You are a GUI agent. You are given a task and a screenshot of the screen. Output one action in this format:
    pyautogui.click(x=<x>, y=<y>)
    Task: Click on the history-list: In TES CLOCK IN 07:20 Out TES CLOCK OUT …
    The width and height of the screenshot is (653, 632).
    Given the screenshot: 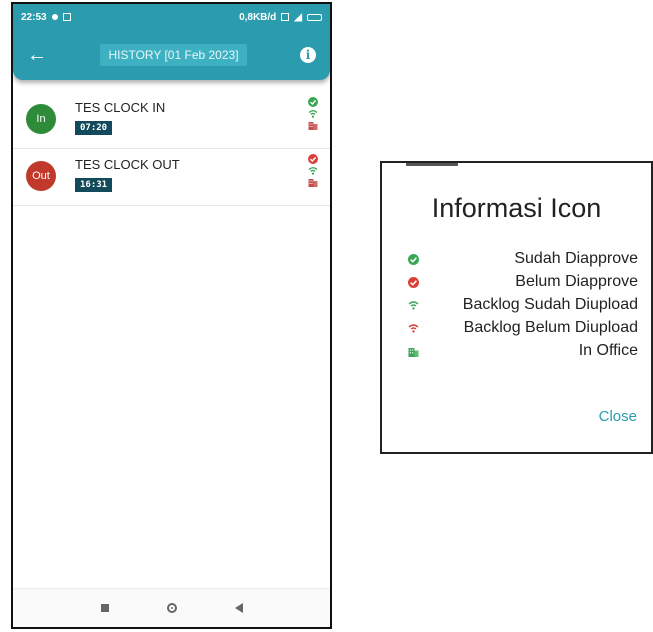 What is the action you would take?
    pyautogui.click(x=171, y=149)
    